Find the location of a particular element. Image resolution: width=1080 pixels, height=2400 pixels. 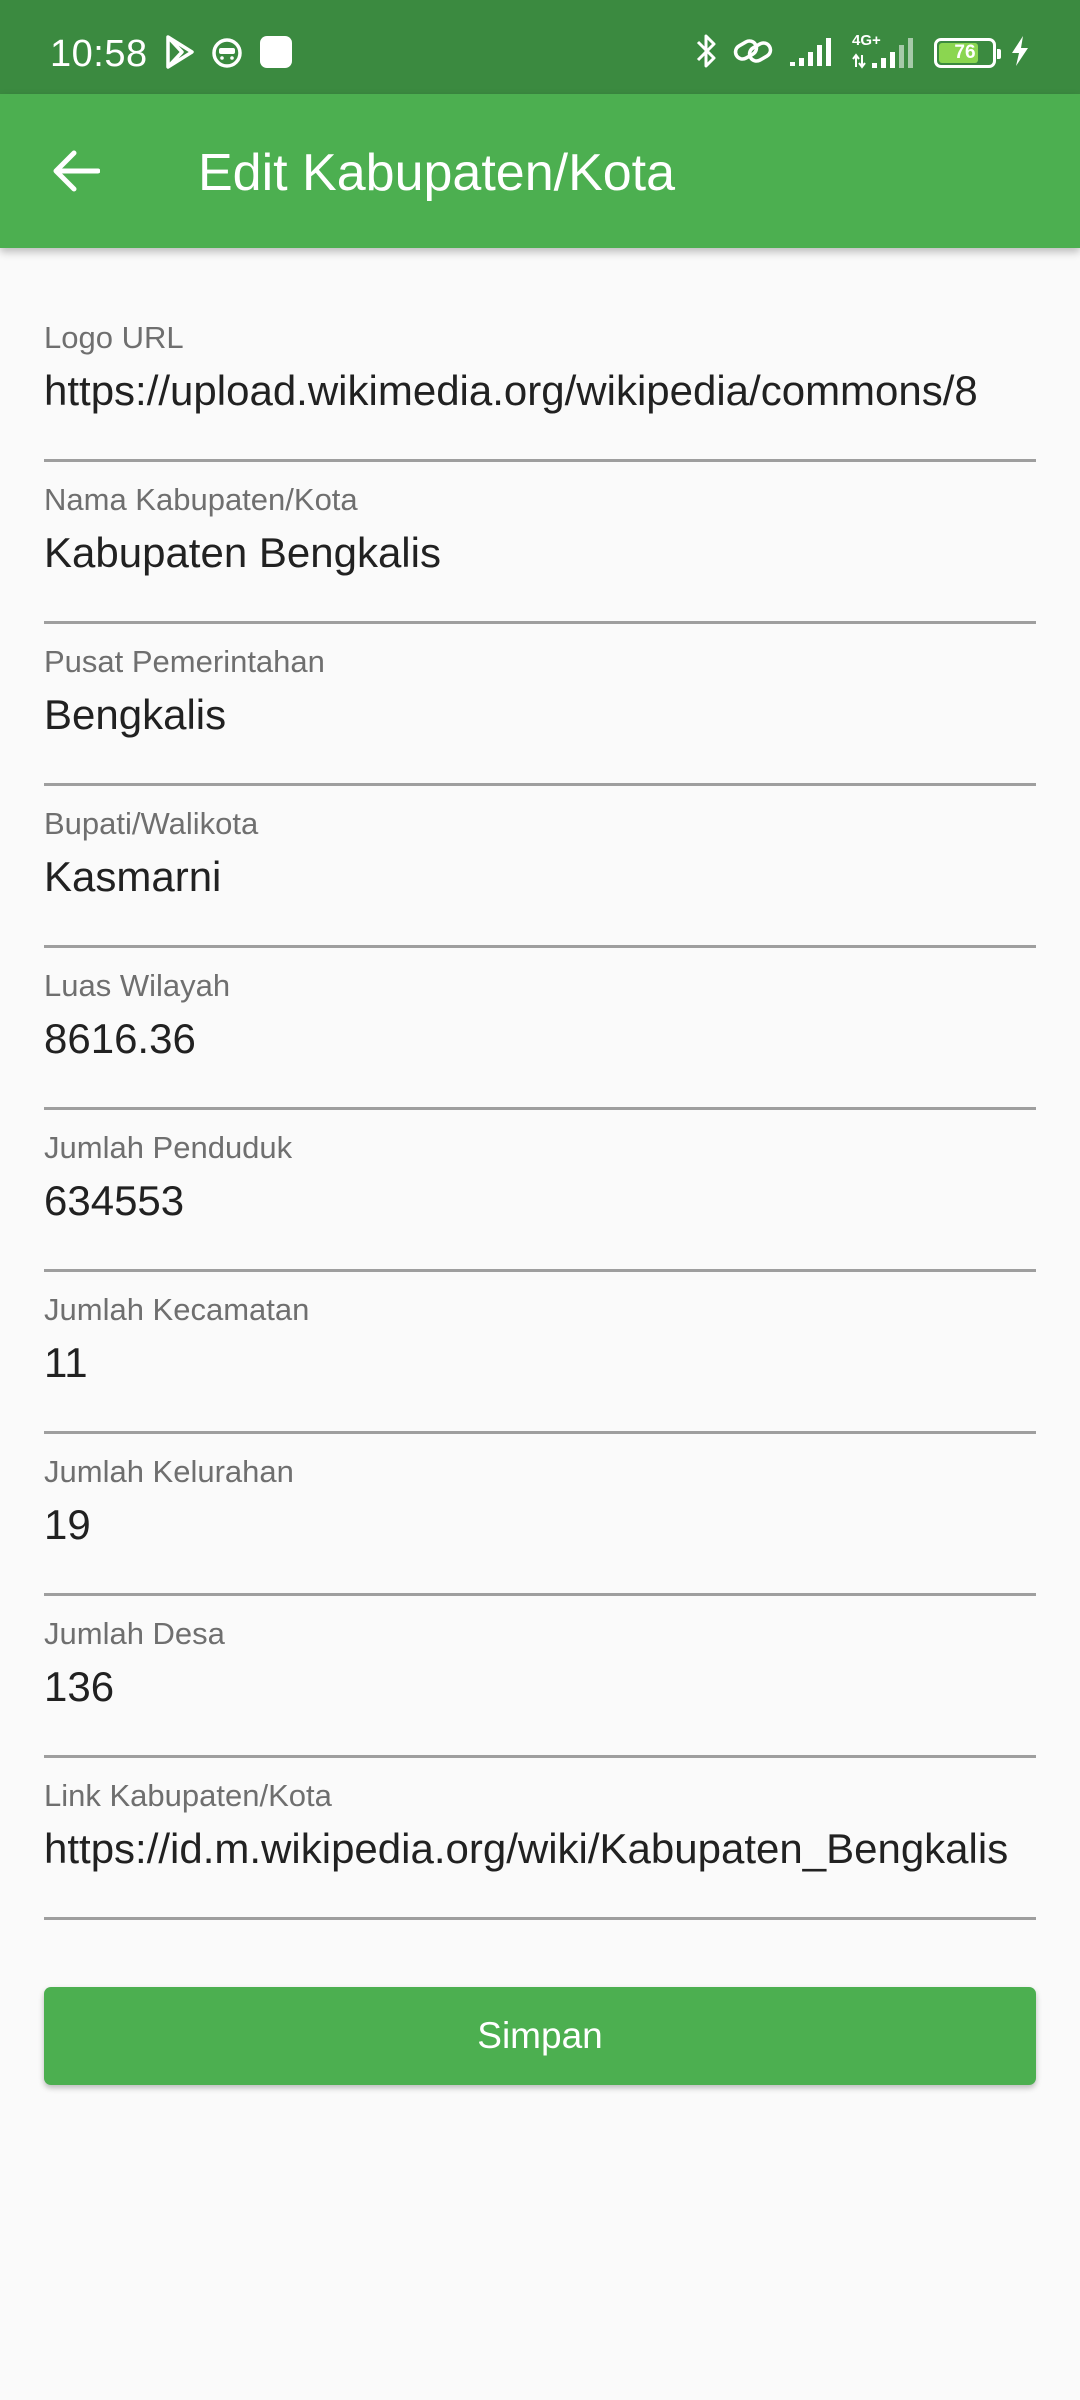

jumlah-penduduk-field: Jumlah Penduduk 634553 is located at coordinates (540, 1191).